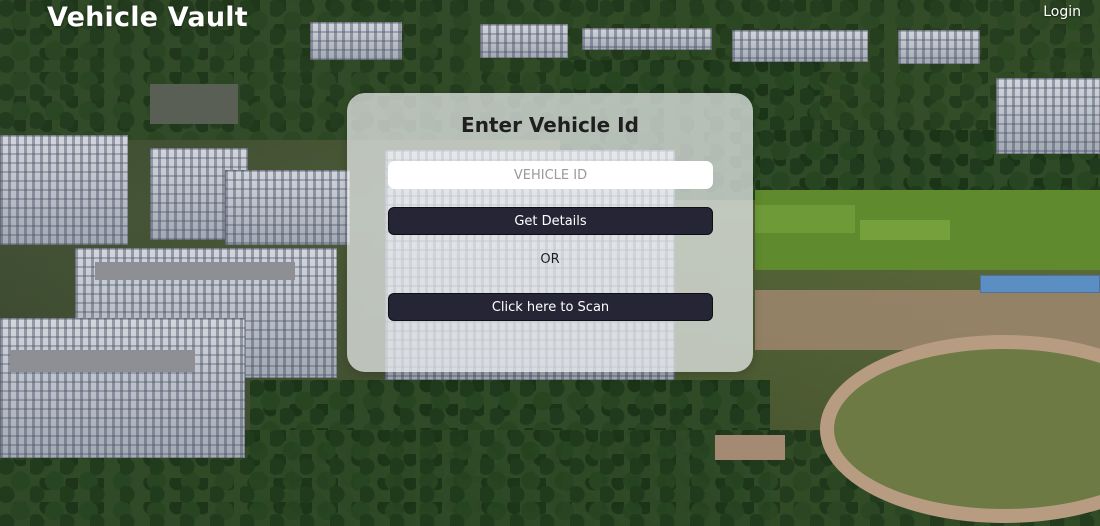 The image size is (1100, 526). Describe the element at coordinates (550, 125) in the screenshot. I see `card-title: Enter Vehicle Id` at that location.